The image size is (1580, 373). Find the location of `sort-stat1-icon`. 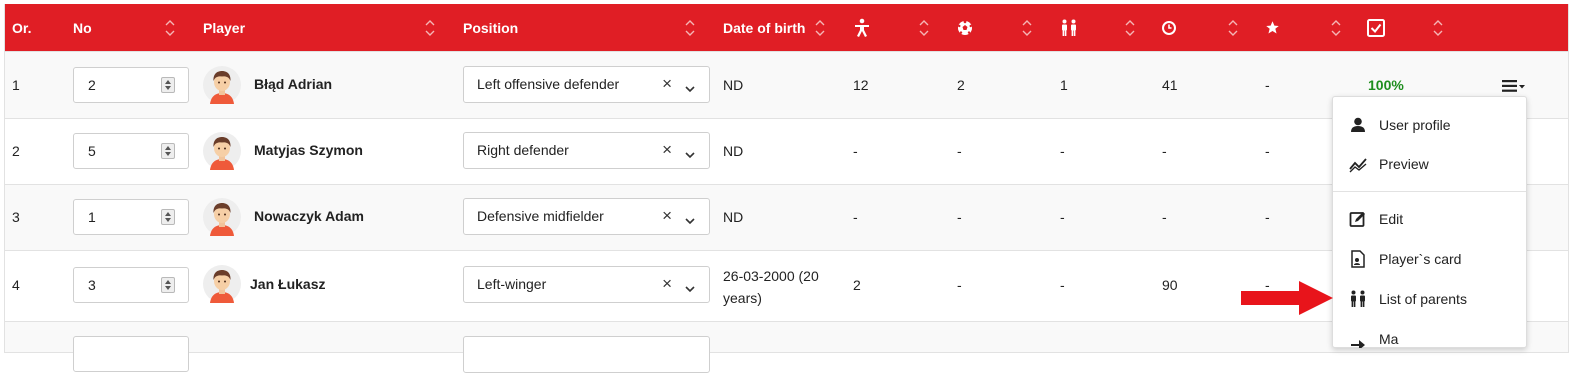

sort-stat1-icon is located at coordinates (924, 28).